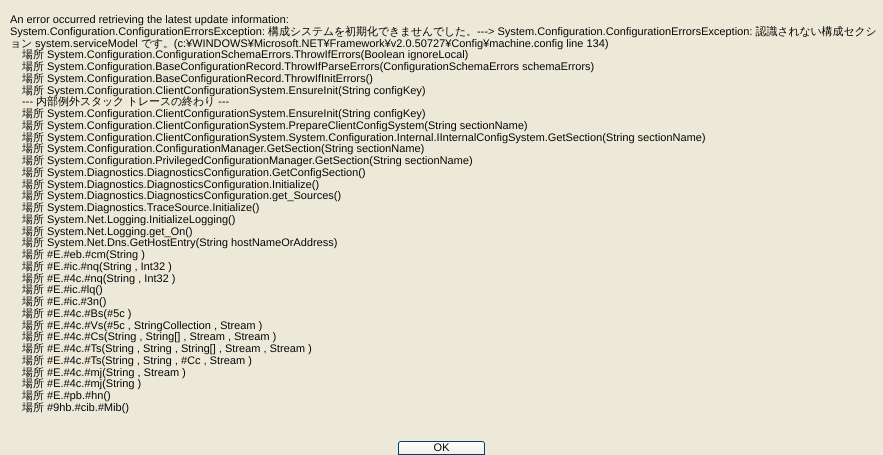  I want to click on stack-trace-line: 場所 #E.#pb.#hn(), so click(66, 396).